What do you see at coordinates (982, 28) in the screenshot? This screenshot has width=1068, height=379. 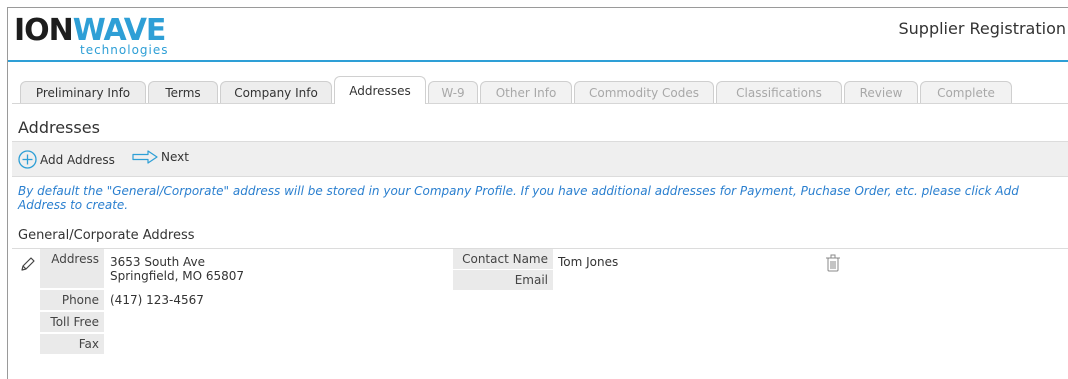 I see `page-title: Supplier Registration` at bounding box center [982, 28].